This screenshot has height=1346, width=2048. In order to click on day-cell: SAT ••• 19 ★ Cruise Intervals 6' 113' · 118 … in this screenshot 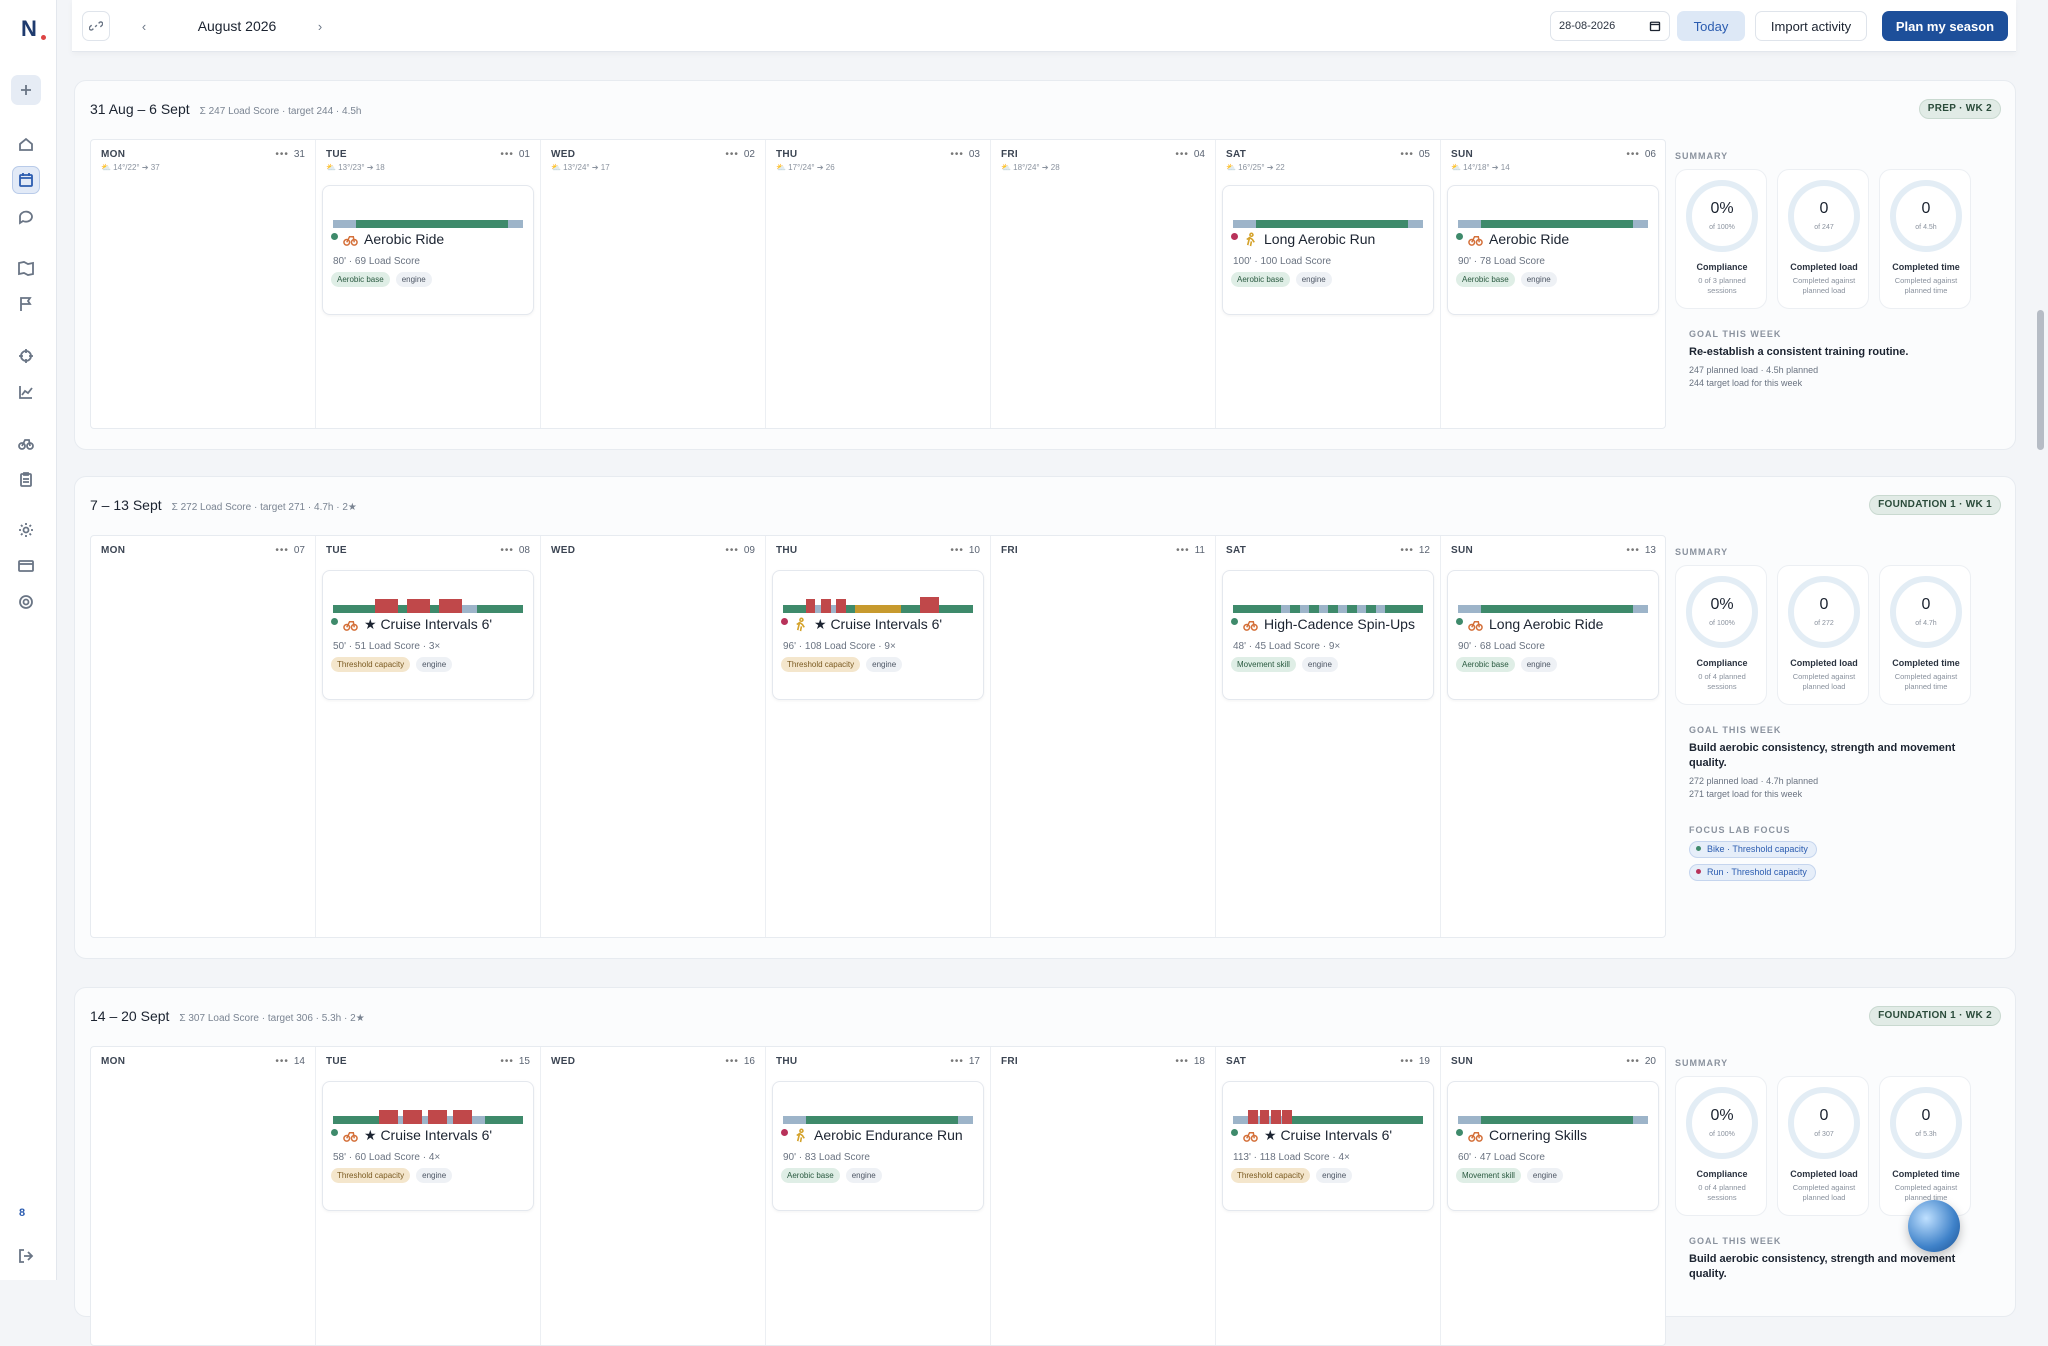, I will do `click(1328, 1196)`.